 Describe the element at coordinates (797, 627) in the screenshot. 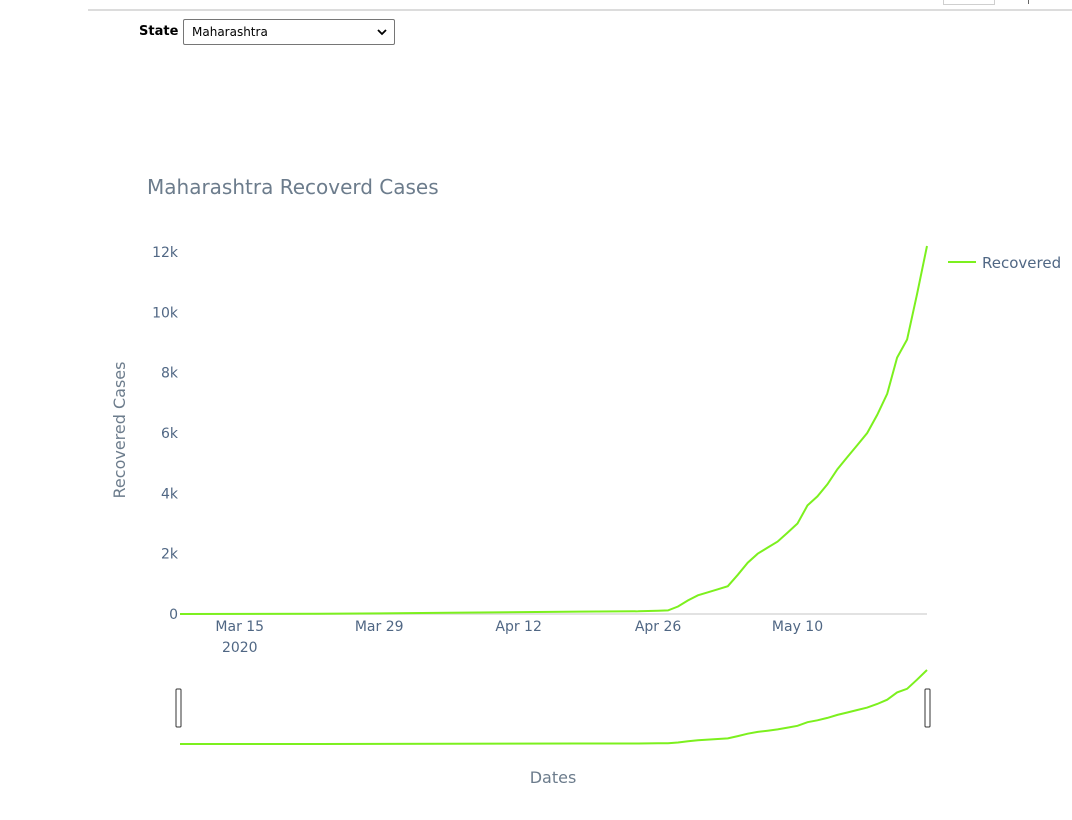

I see `x-tick-label: May 10` at that location.